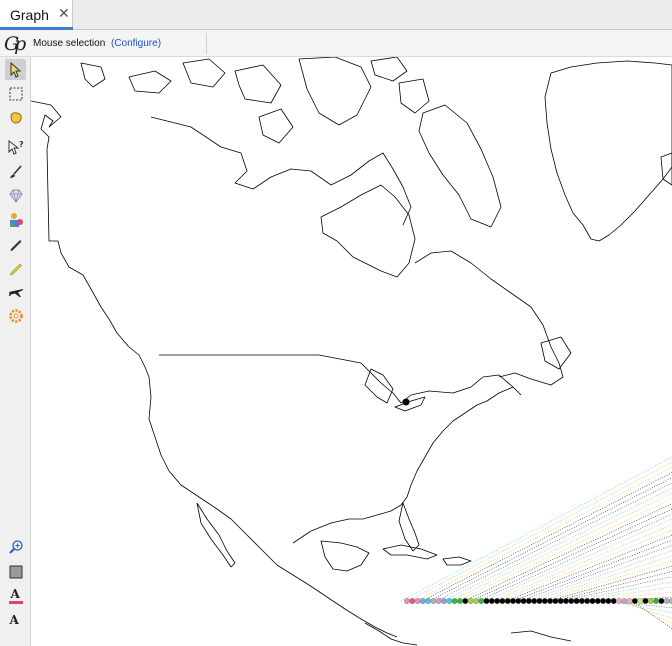 The image size is (672, 646). I want to click on configure-link: (Configure), so click(136, 43).